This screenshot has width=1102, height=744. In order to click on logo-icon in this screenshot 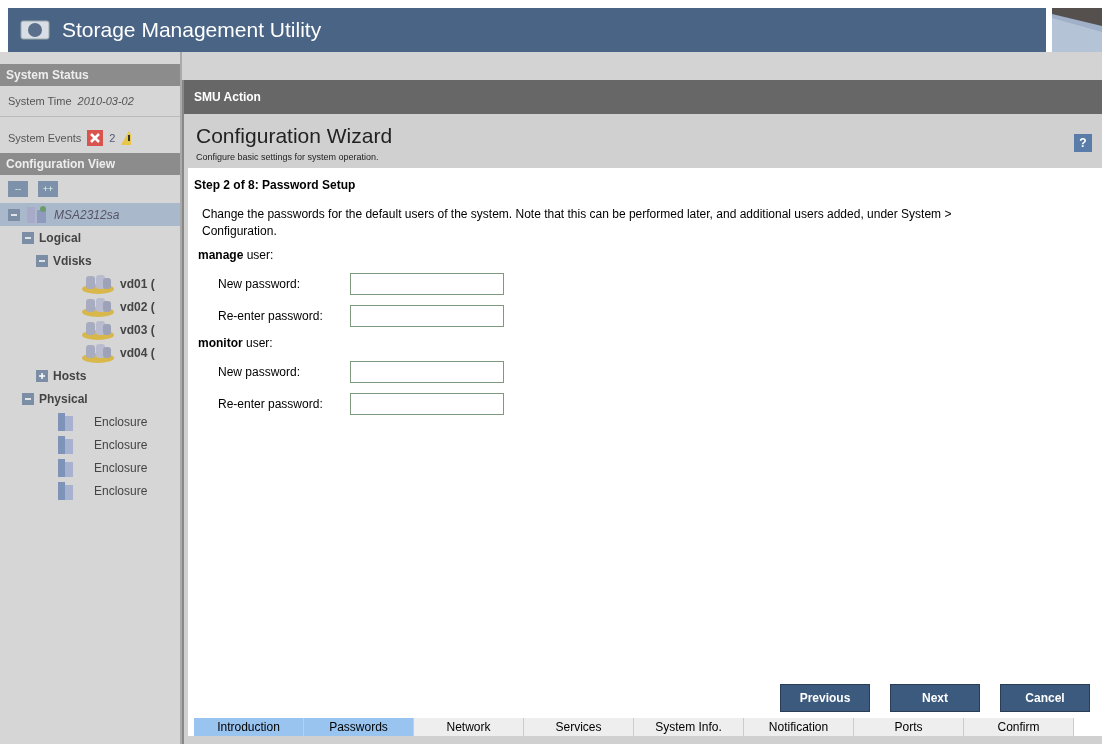, I will do `click(35, 30)`.